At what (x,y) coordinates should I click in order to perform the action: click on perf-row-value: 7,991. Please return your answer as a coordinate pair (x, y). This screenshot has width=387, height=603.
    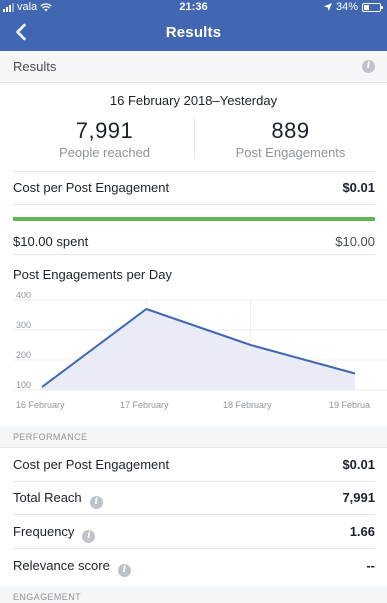
    Looking at the image, I should click on (358, 497).